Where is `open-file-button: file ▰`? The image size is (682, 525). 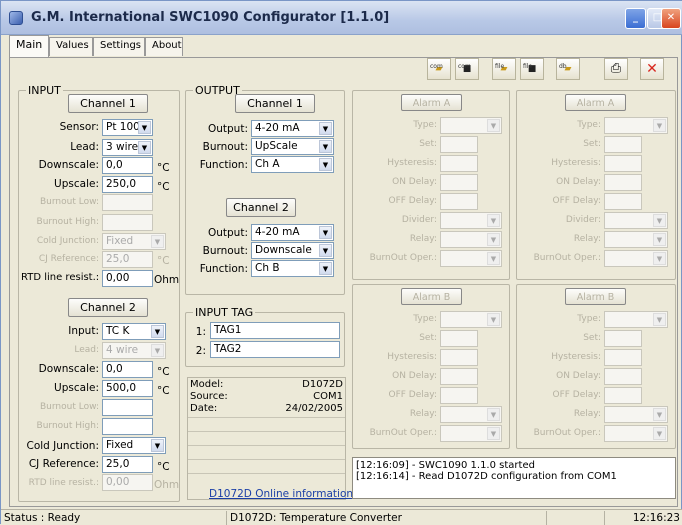 open-file-button: file ▰ is located at coordinates (504, 69).